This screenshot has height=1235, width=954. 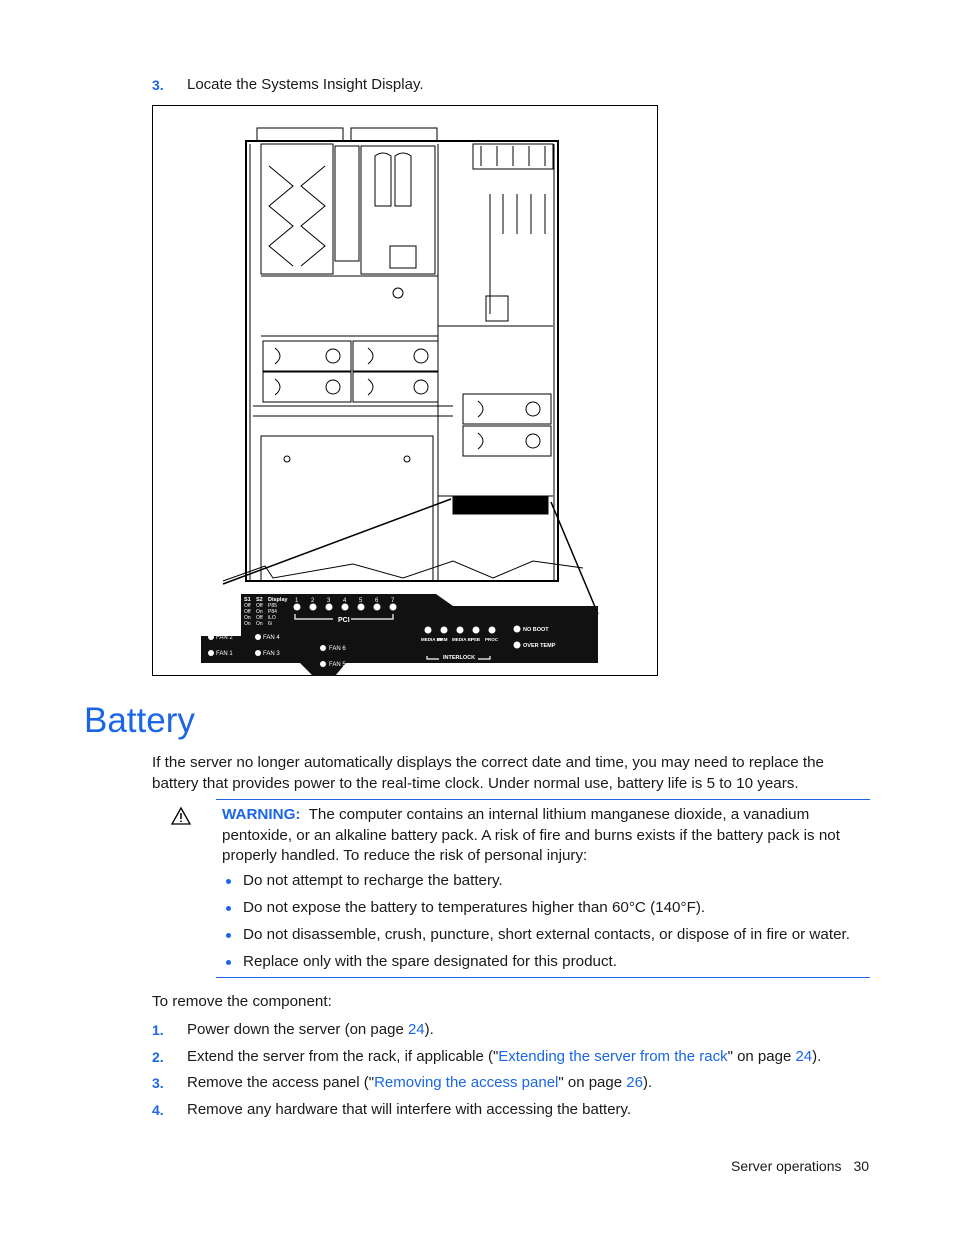 I want to click on fan-3-label: FAN 3, so click(x=271, y=654).